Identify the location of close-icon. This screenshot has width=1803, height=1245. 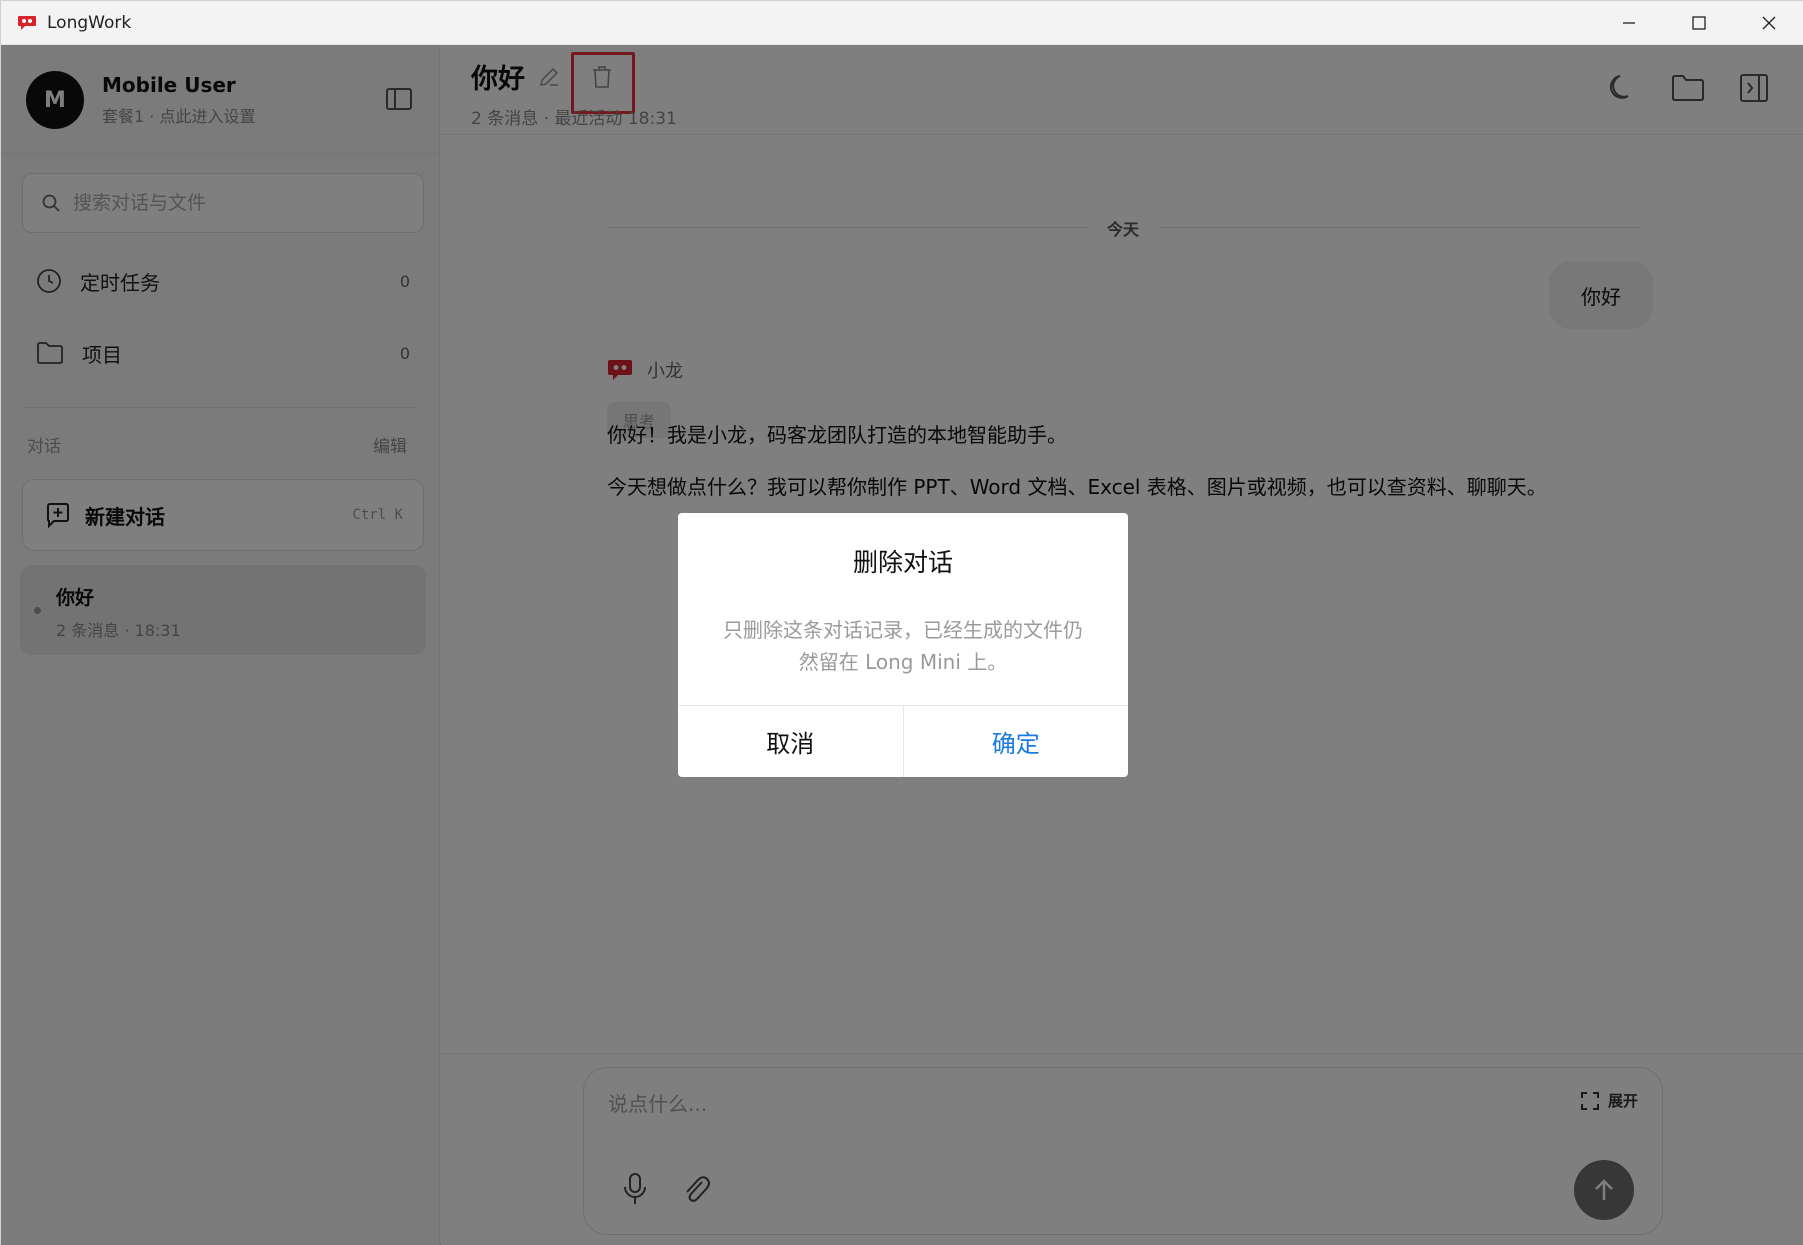
(1769, 23).